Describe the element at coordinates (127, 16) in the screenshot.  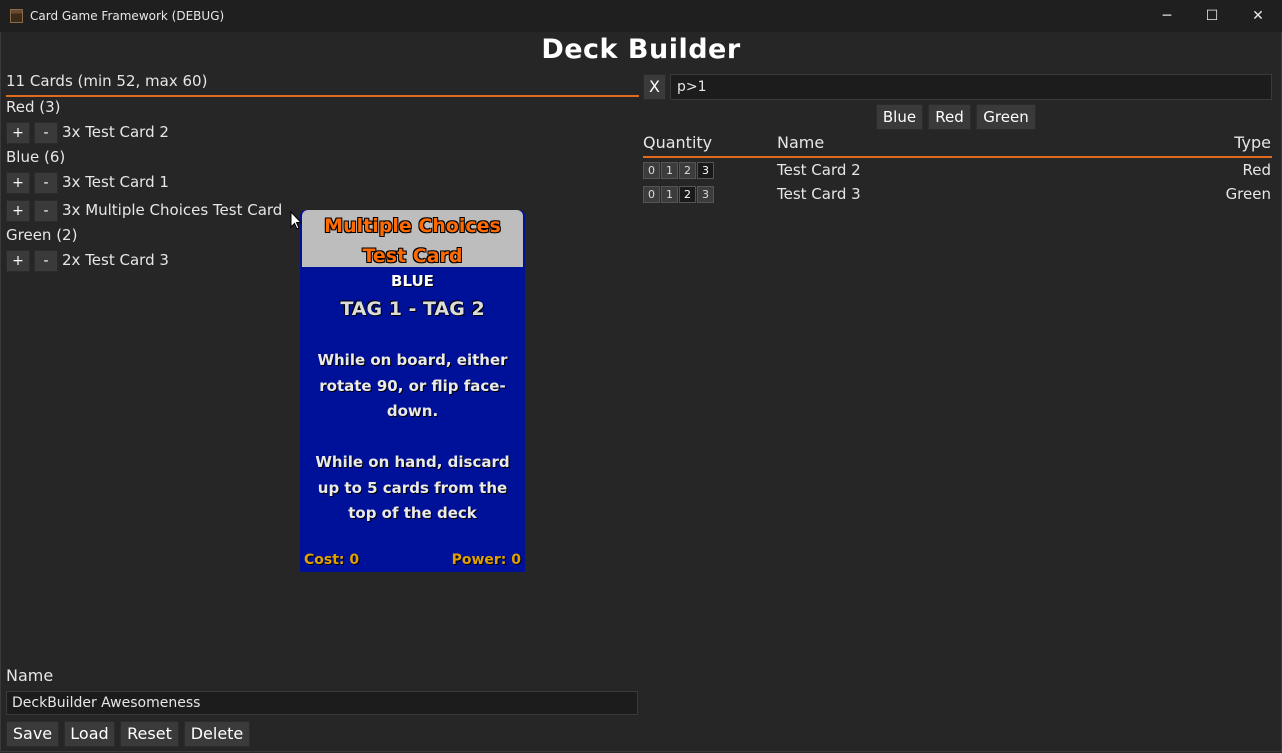
I see `window-title: Card Game Framework (DEBUG)` at that location.